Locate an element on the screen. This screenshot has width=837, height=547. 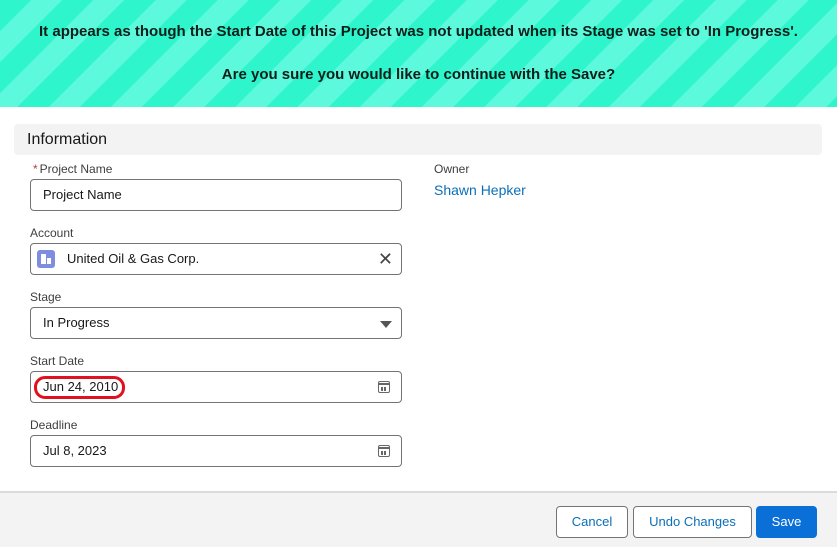
deadline-input: Jul 8, 2023 is located at coordinates (216, 451).